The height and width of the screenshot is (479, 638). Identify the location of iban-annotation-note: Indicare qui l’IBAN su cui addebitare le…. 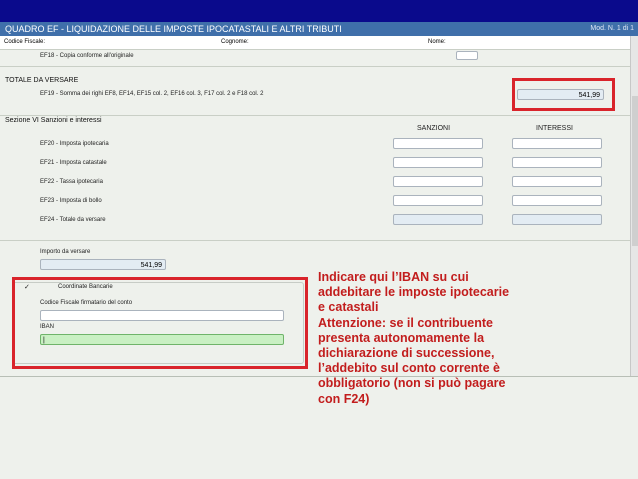
(438, 338).